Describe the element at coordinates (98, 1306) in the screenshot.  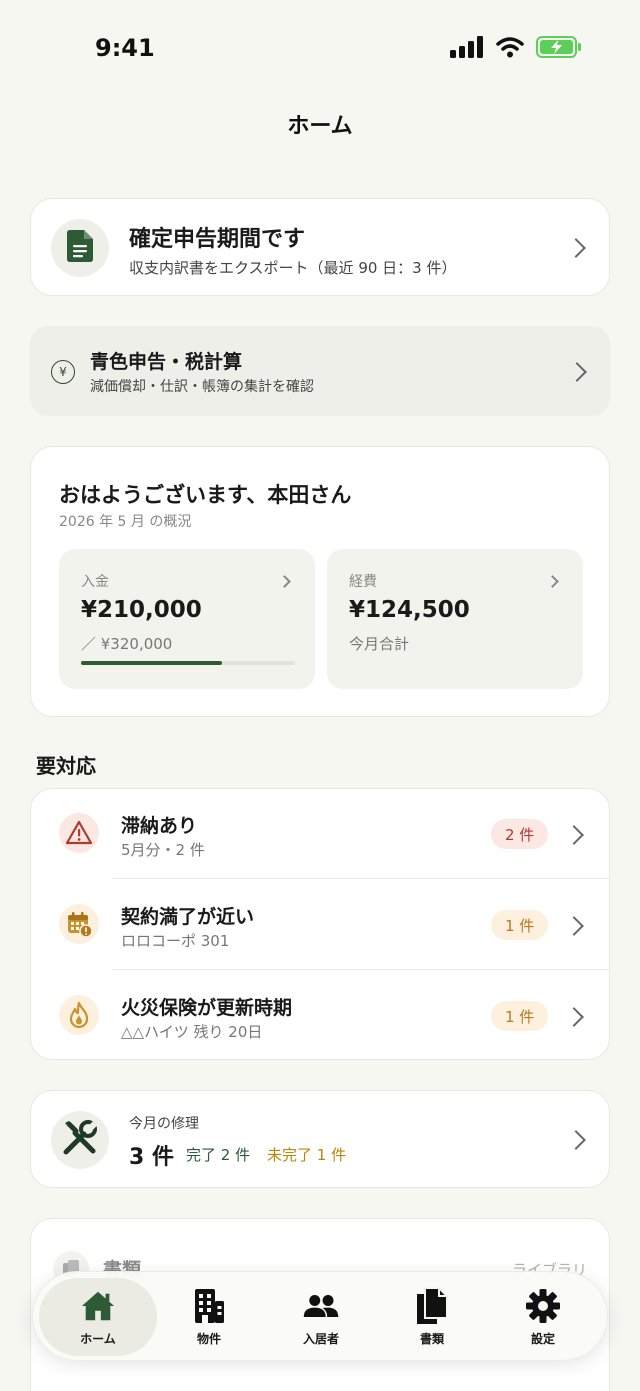
I see `home-icon` at that location.